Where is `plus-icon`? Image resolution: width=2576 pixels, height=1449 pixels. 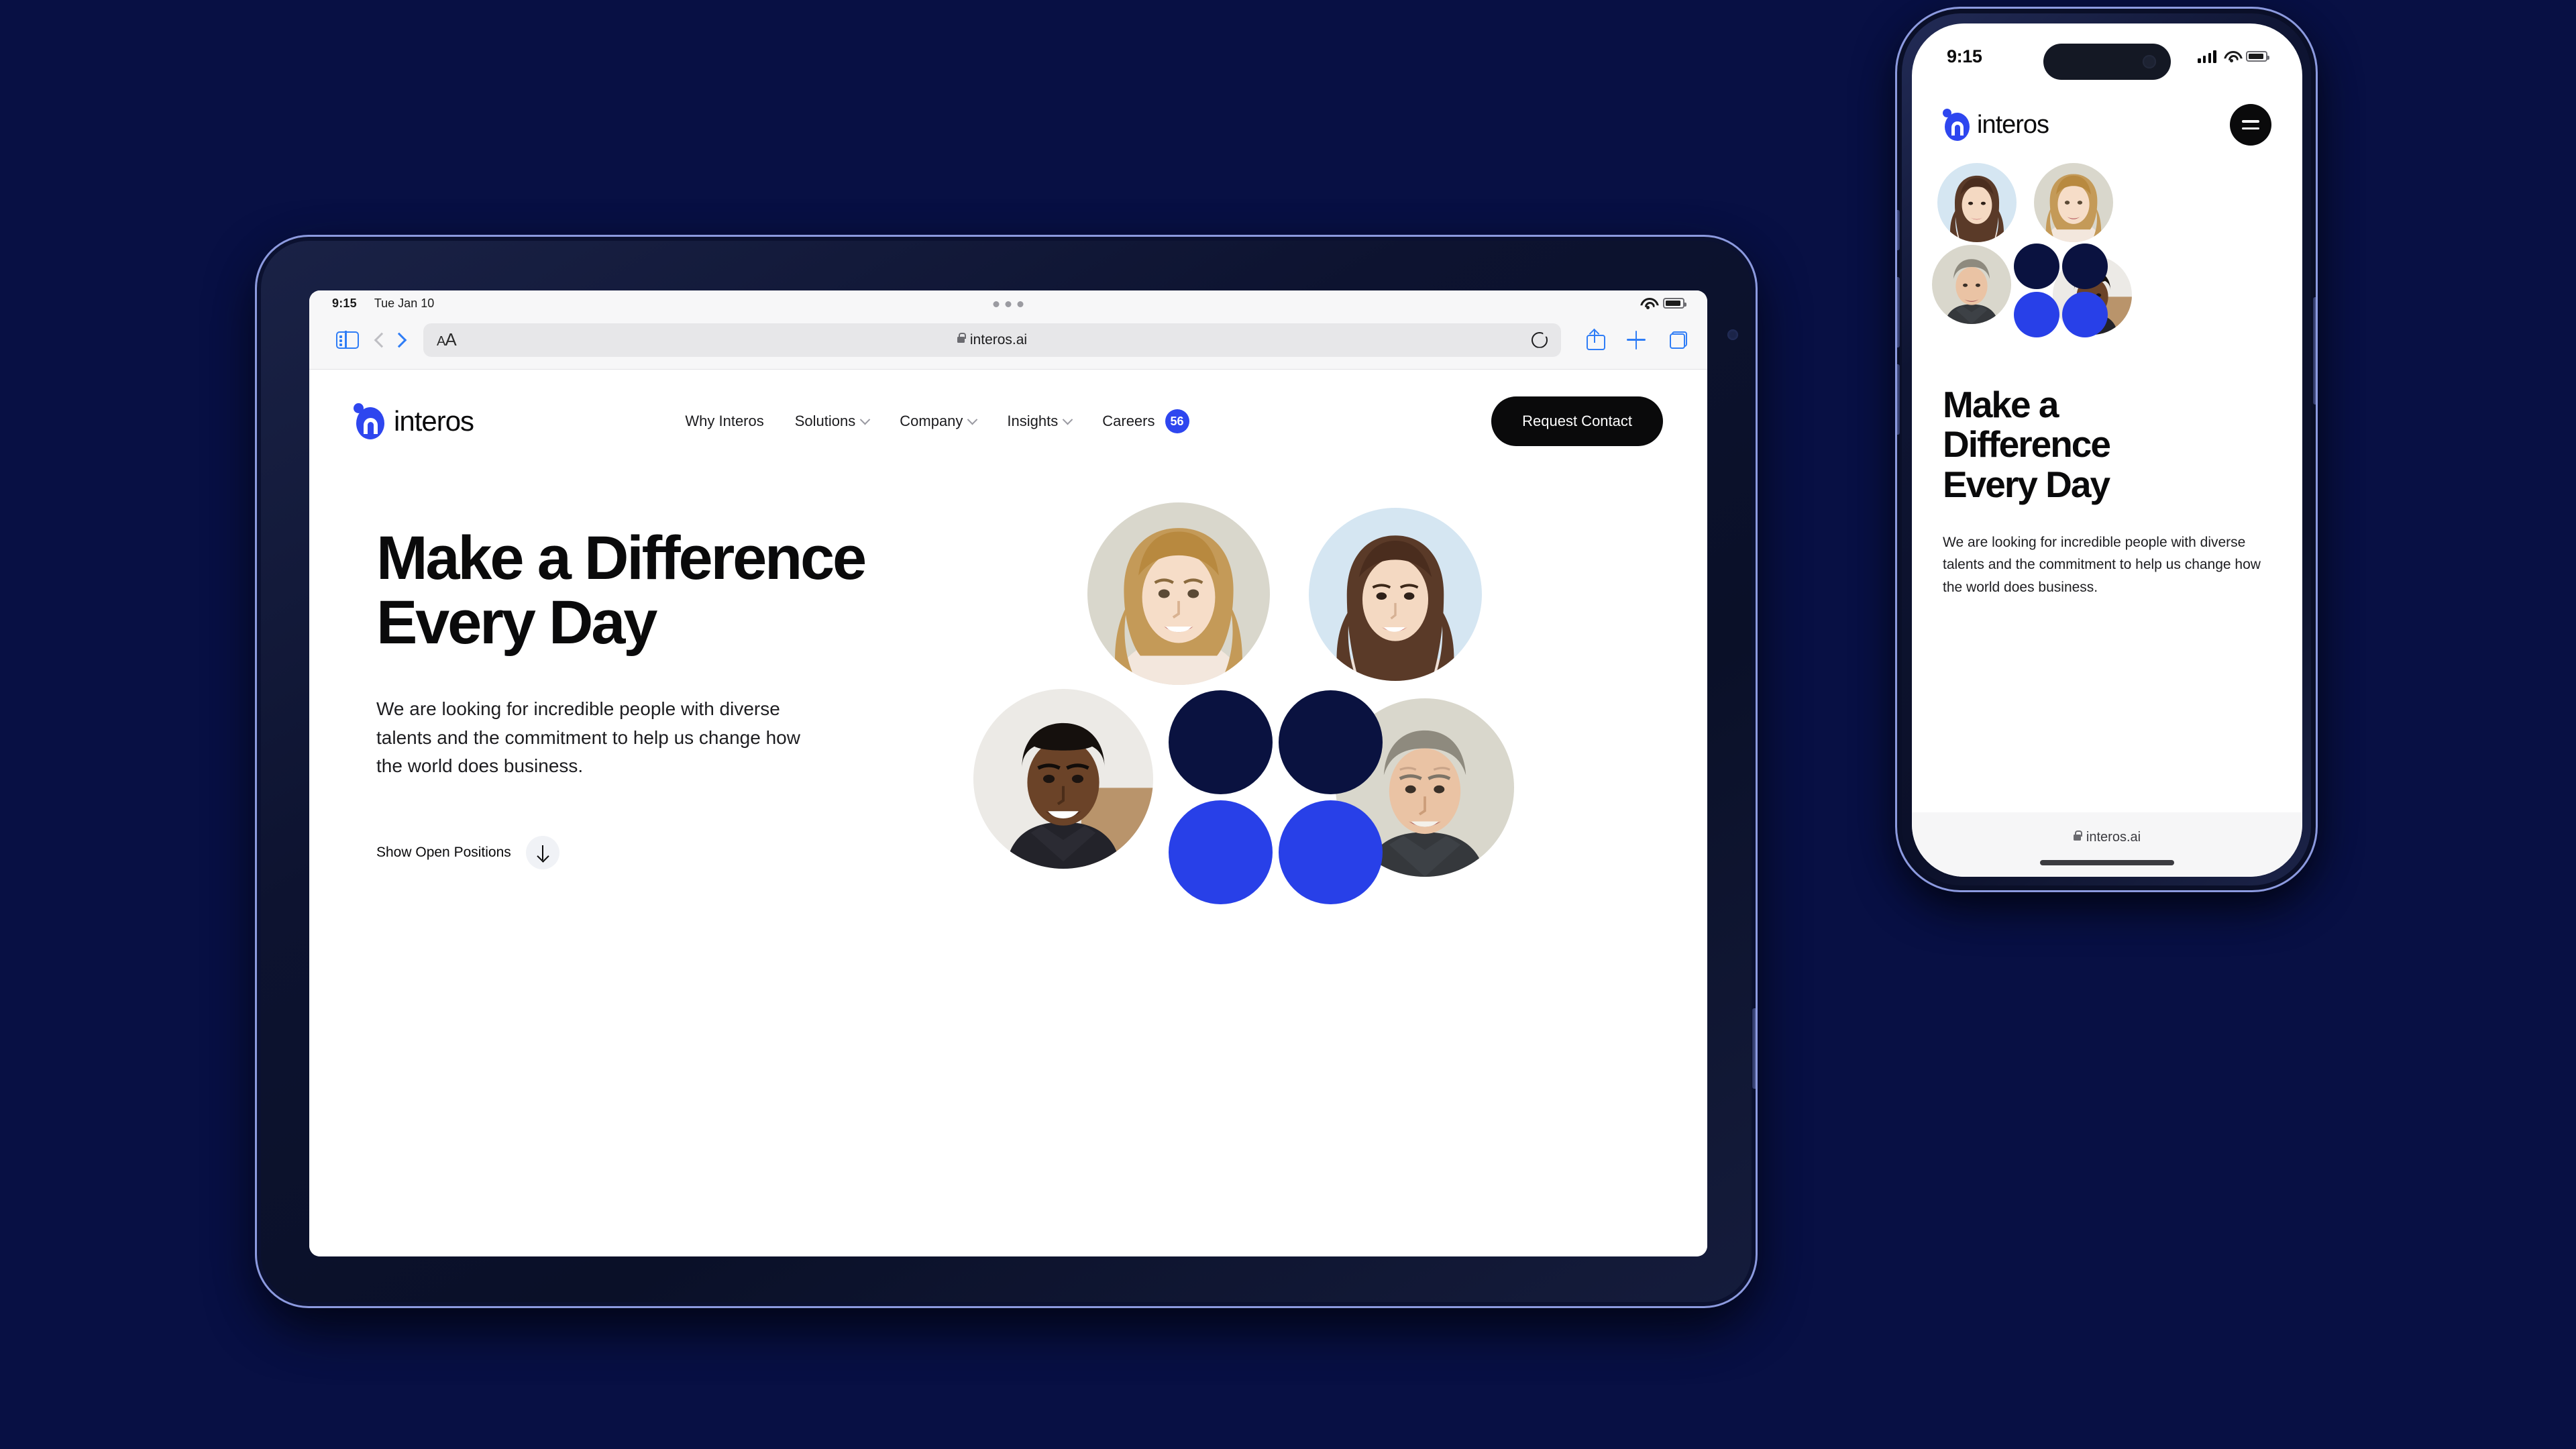
plus-icon is located at coordinates (1636, 340).